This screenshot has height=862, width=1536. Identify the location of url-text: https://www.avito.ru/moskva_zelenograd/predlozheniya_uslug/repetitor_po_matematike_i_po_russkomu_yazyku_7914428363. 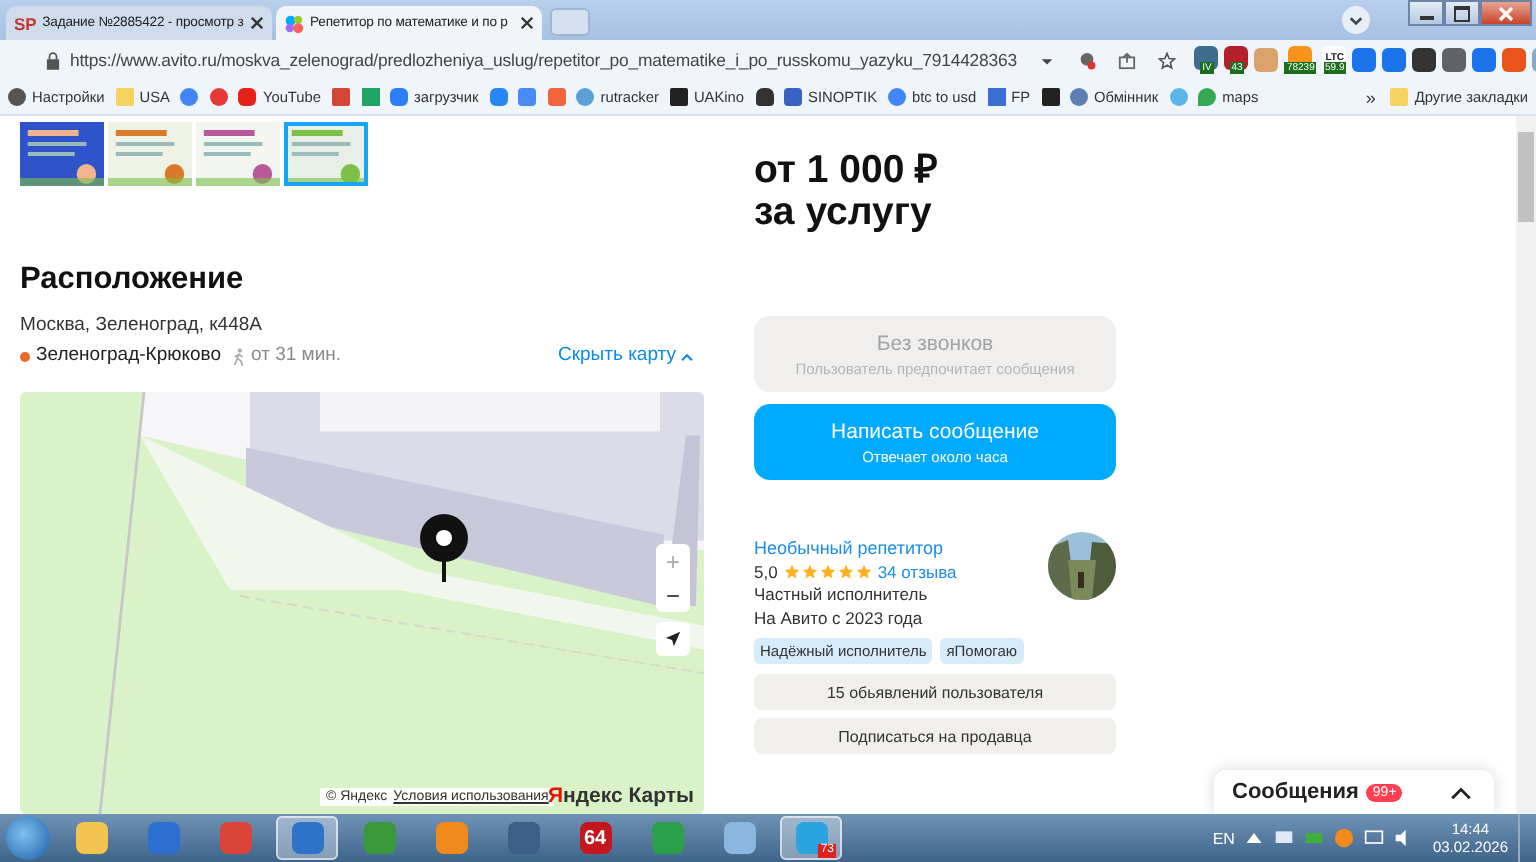
(543, 60).